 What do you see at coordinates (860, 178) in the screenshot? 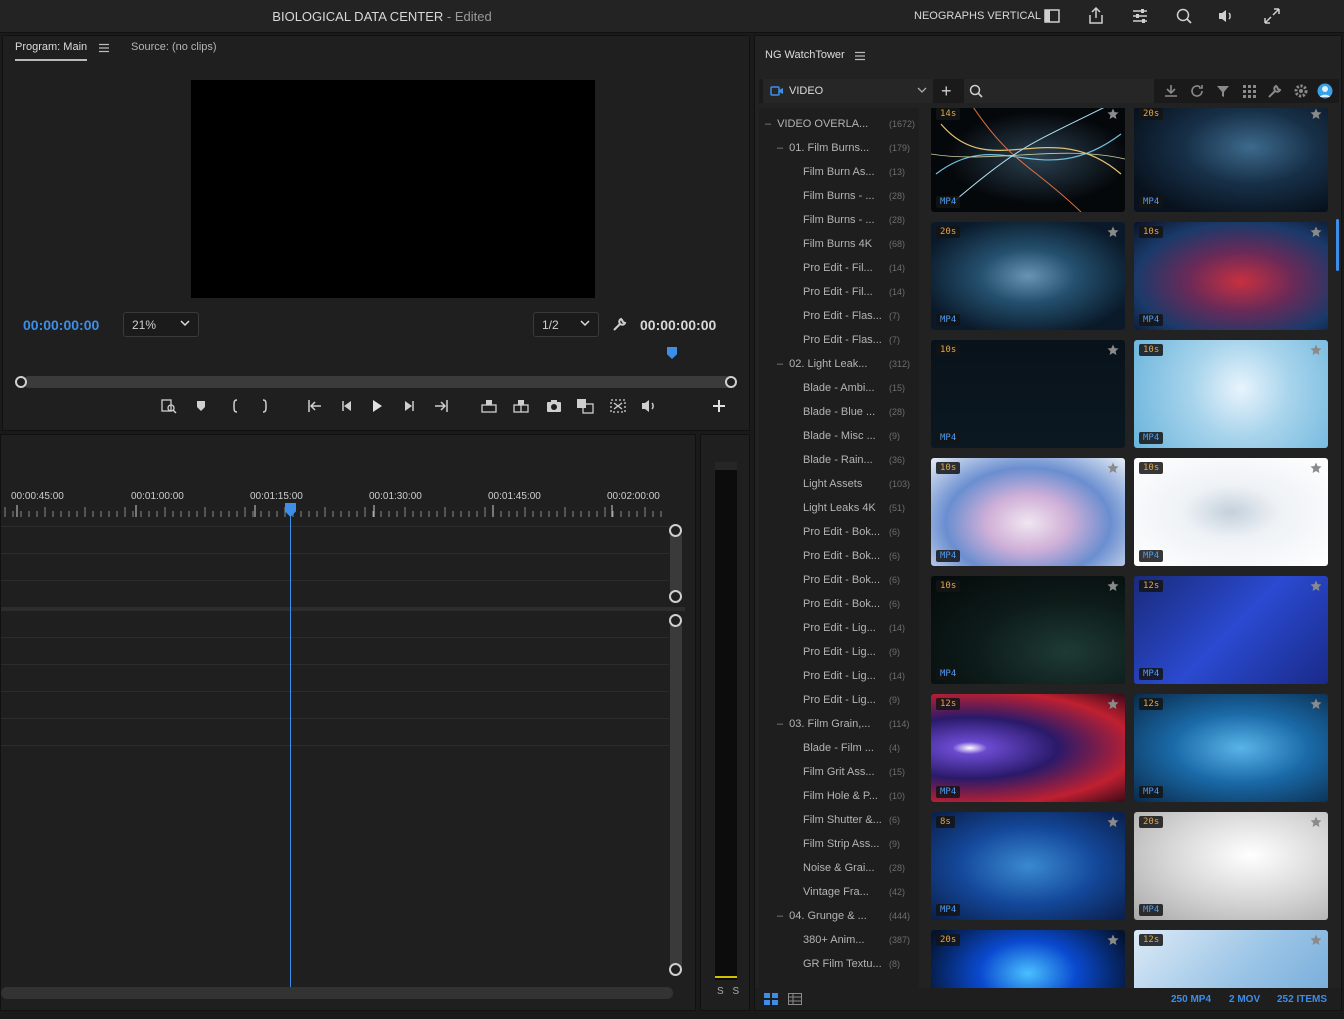
I see `tree-item: Film Burn As... (13)` at bounding box center [860, 178].